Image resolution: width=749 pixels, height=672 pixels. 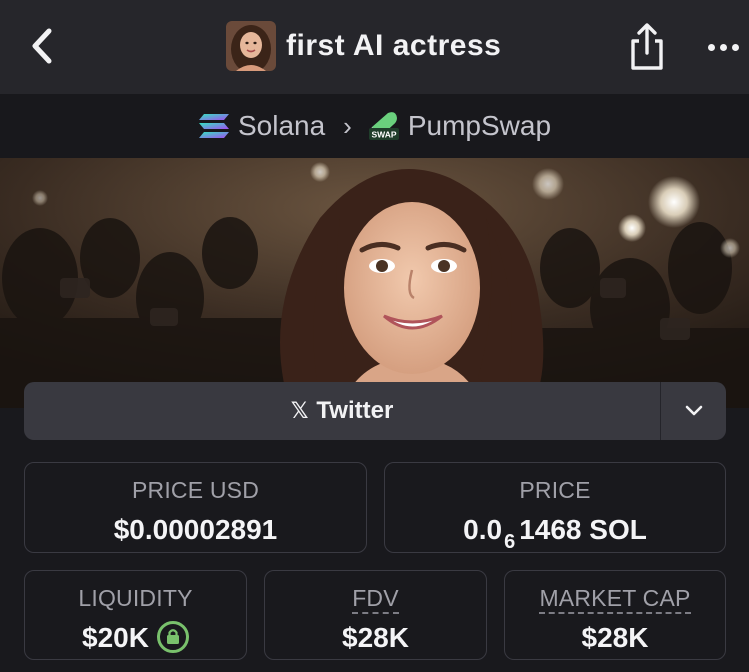 What do you see at coordinates (555, 507) in the screenshot?
I see `price-sol-card: PRICE 0.0 6 1468 SOL` at bounding box center [555, 507].